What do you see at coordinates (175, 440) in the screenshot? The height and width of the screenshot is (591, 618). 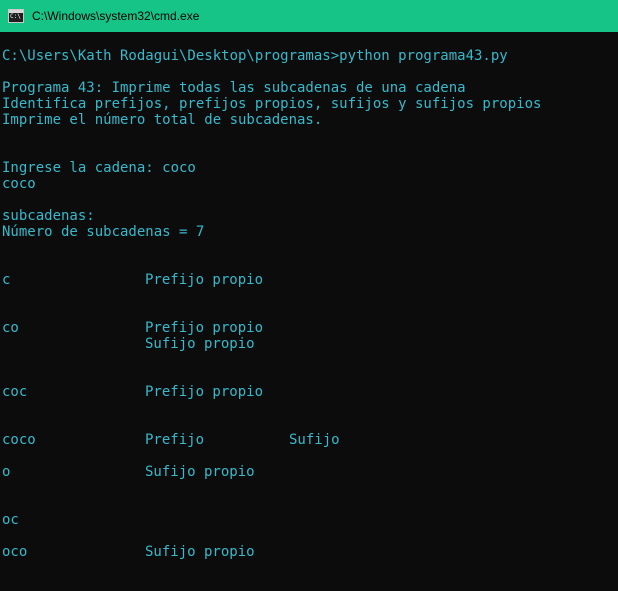 I see `classification-cell: Prefijo` at bounding box center [175, 440].